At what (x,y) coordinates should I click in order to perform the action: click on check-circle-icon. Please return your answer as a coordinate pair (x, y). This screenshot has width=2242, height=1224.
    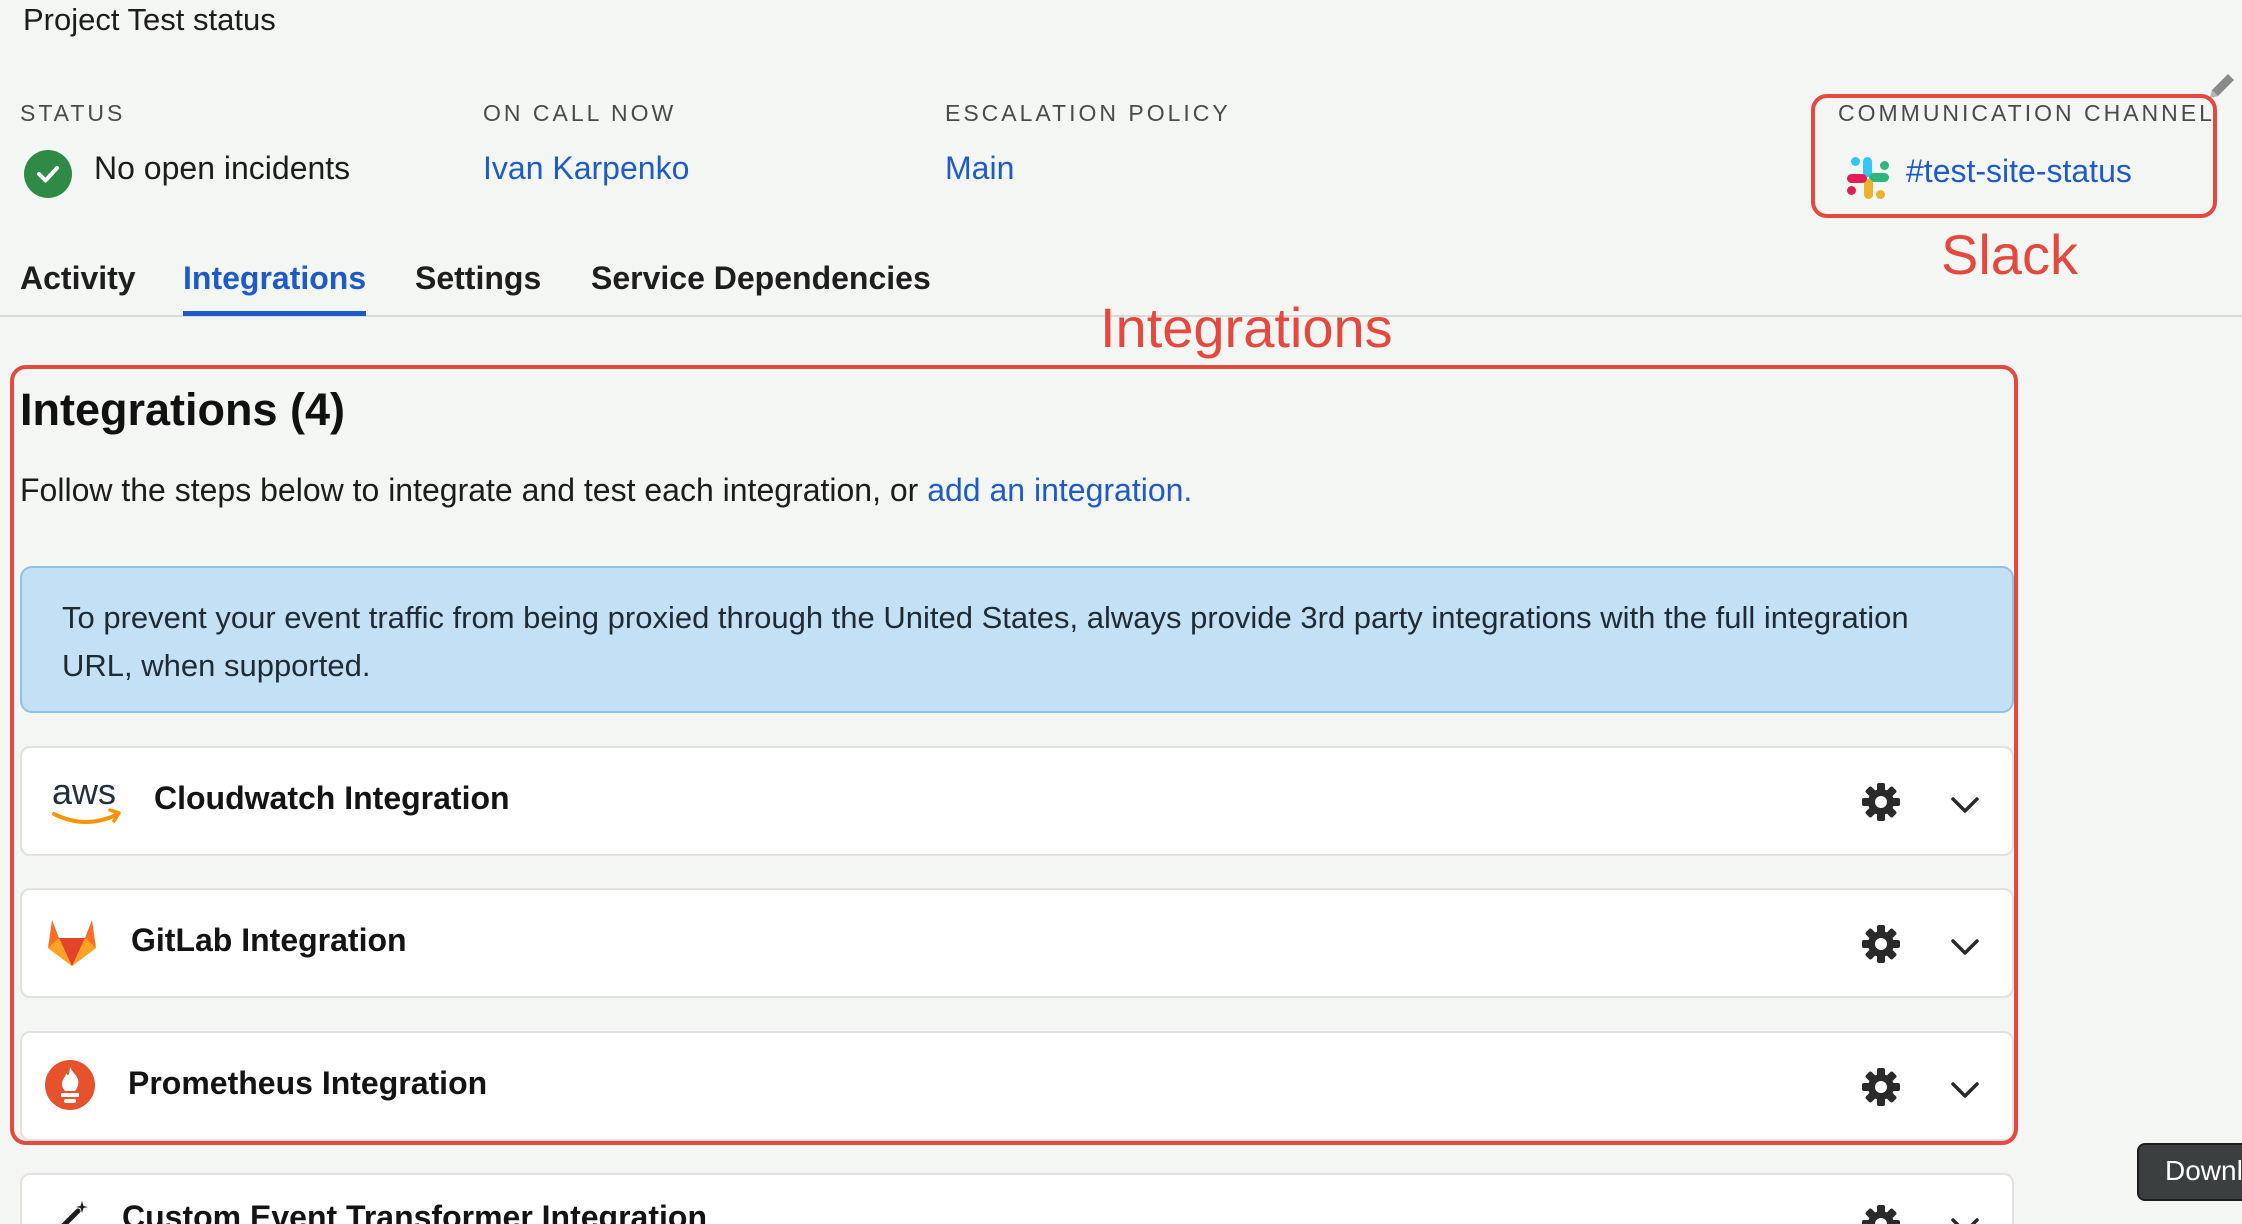
    Looking at the image, I should click on (48, 174).